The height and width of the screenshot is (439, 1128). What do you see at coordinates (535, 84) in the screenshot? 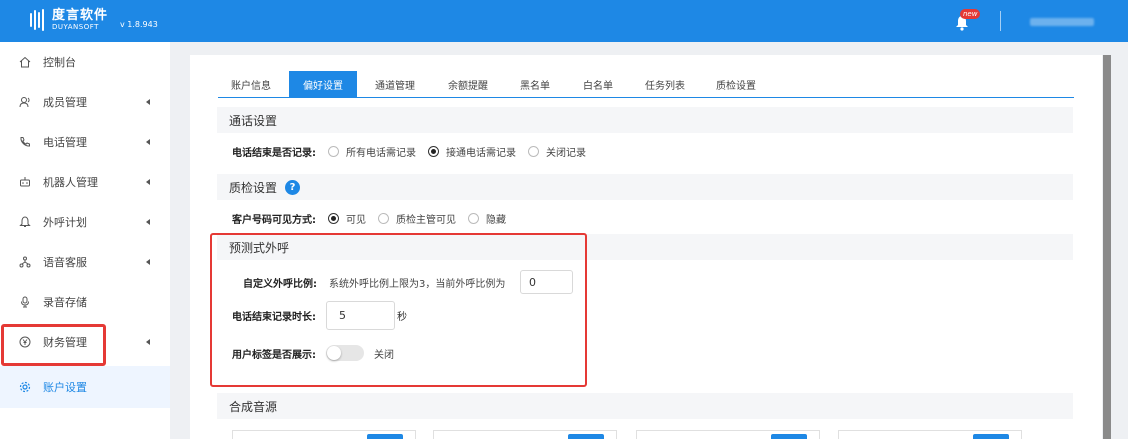
I see `tab-blacklist: 黑名单` at bounding box center [535, 84].